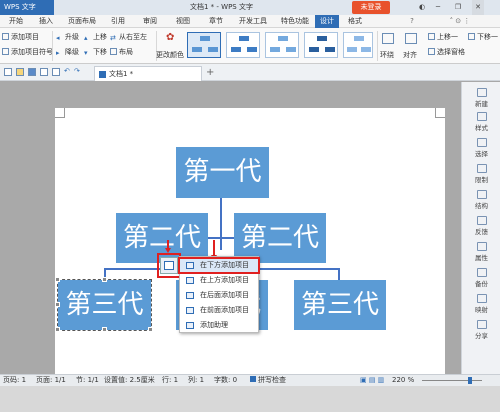 This screenshot has height=412, width=500. I want to click on right-sidebar: 新建 样式 选择 限制 结构 反馈 属性 备份 映射 分享, so click(480, 228).